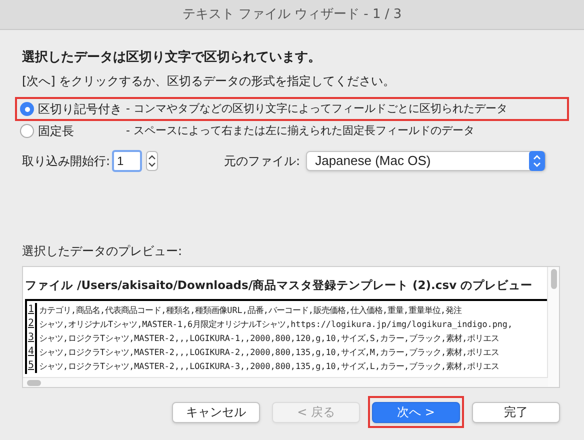 The width and height of the screenshot is (584, 440). What do you see at coordinates (32, 338) in the screenshot?
I see `row-number: 3` at bounding box center [32, 338].